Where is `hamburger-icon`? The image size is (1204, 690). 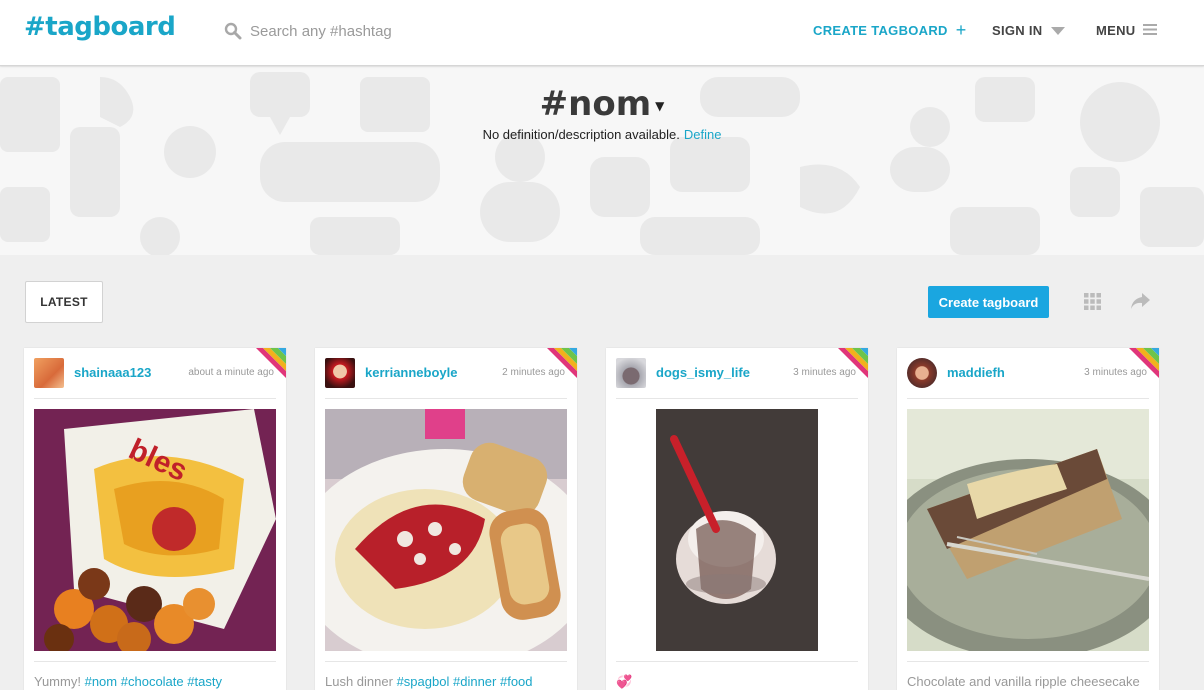 hamburger-icon is located at coordinates (1150, 30).